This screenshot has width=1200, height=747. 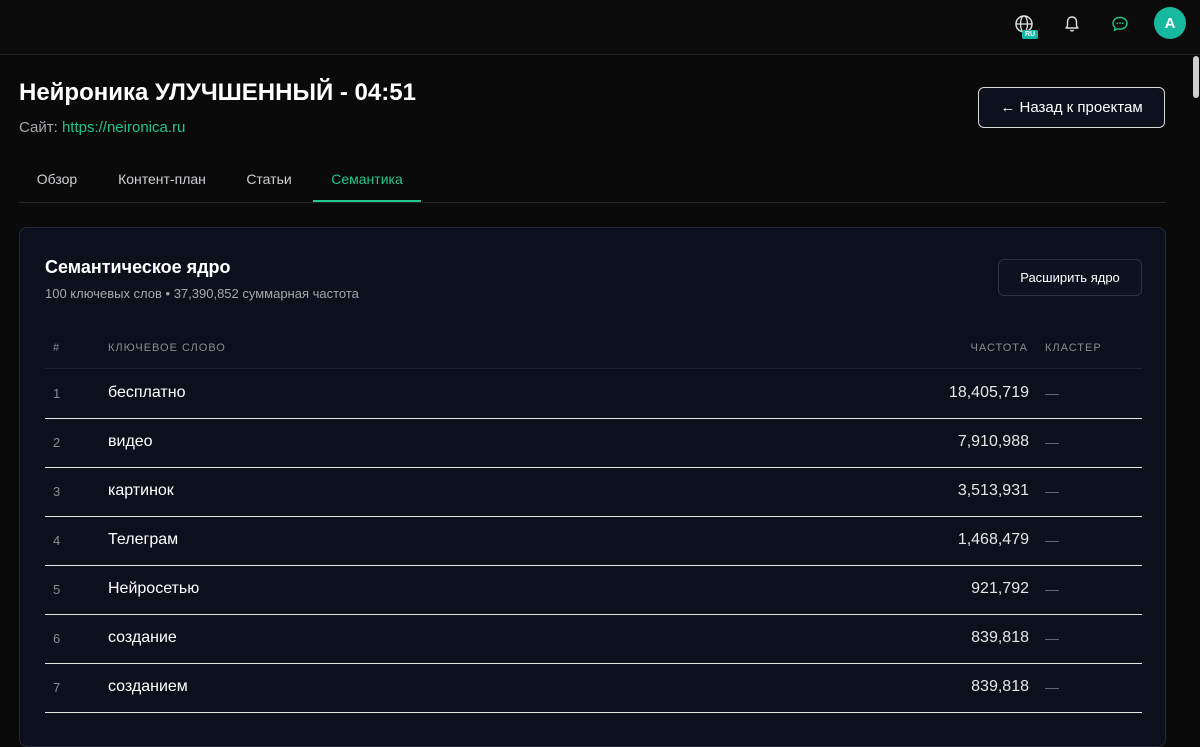 I want to click on column-header-number: #, so click(x=57, y=348).